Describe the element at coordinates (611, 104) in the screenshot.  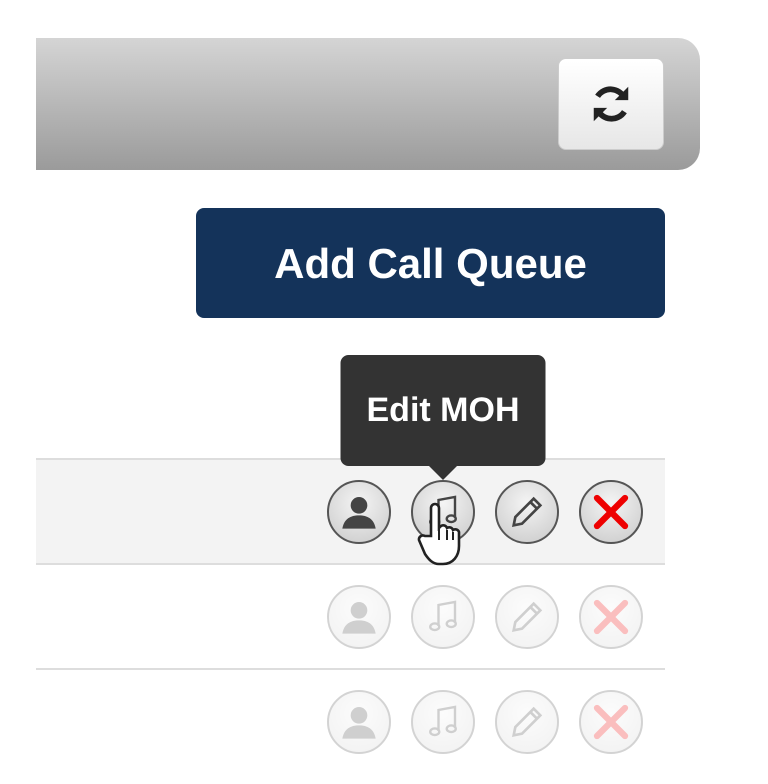
I see `refresh-button` at that location.